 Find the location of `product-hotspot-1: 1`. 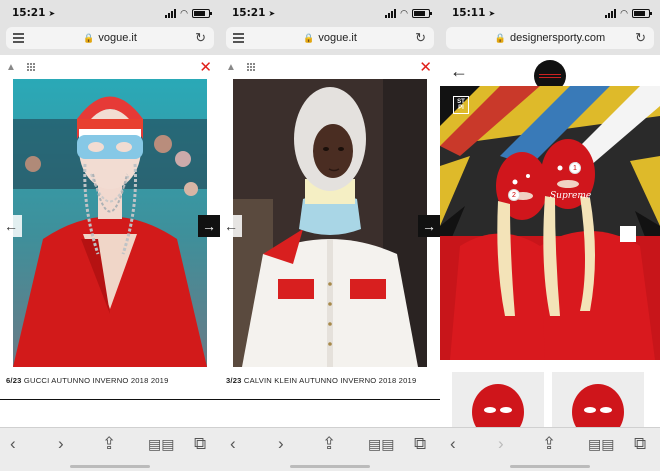

product-hotspot-1: 1 is located at coordinates (575, 168).